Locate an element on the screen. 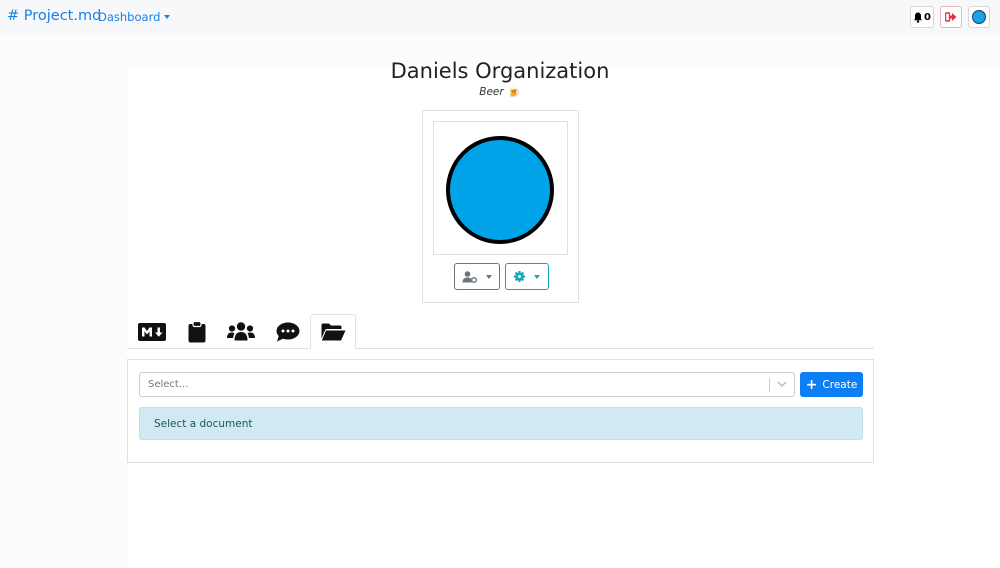 This screenshot has width=1000, height=568. tab-comments is located at coordinates (288, 331).